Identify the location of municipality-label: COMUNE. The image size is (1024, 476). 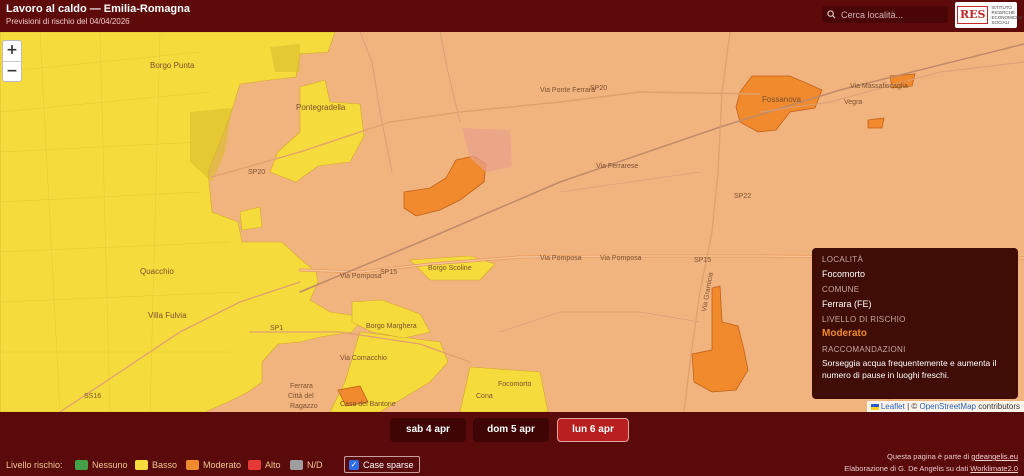
(841, 289).